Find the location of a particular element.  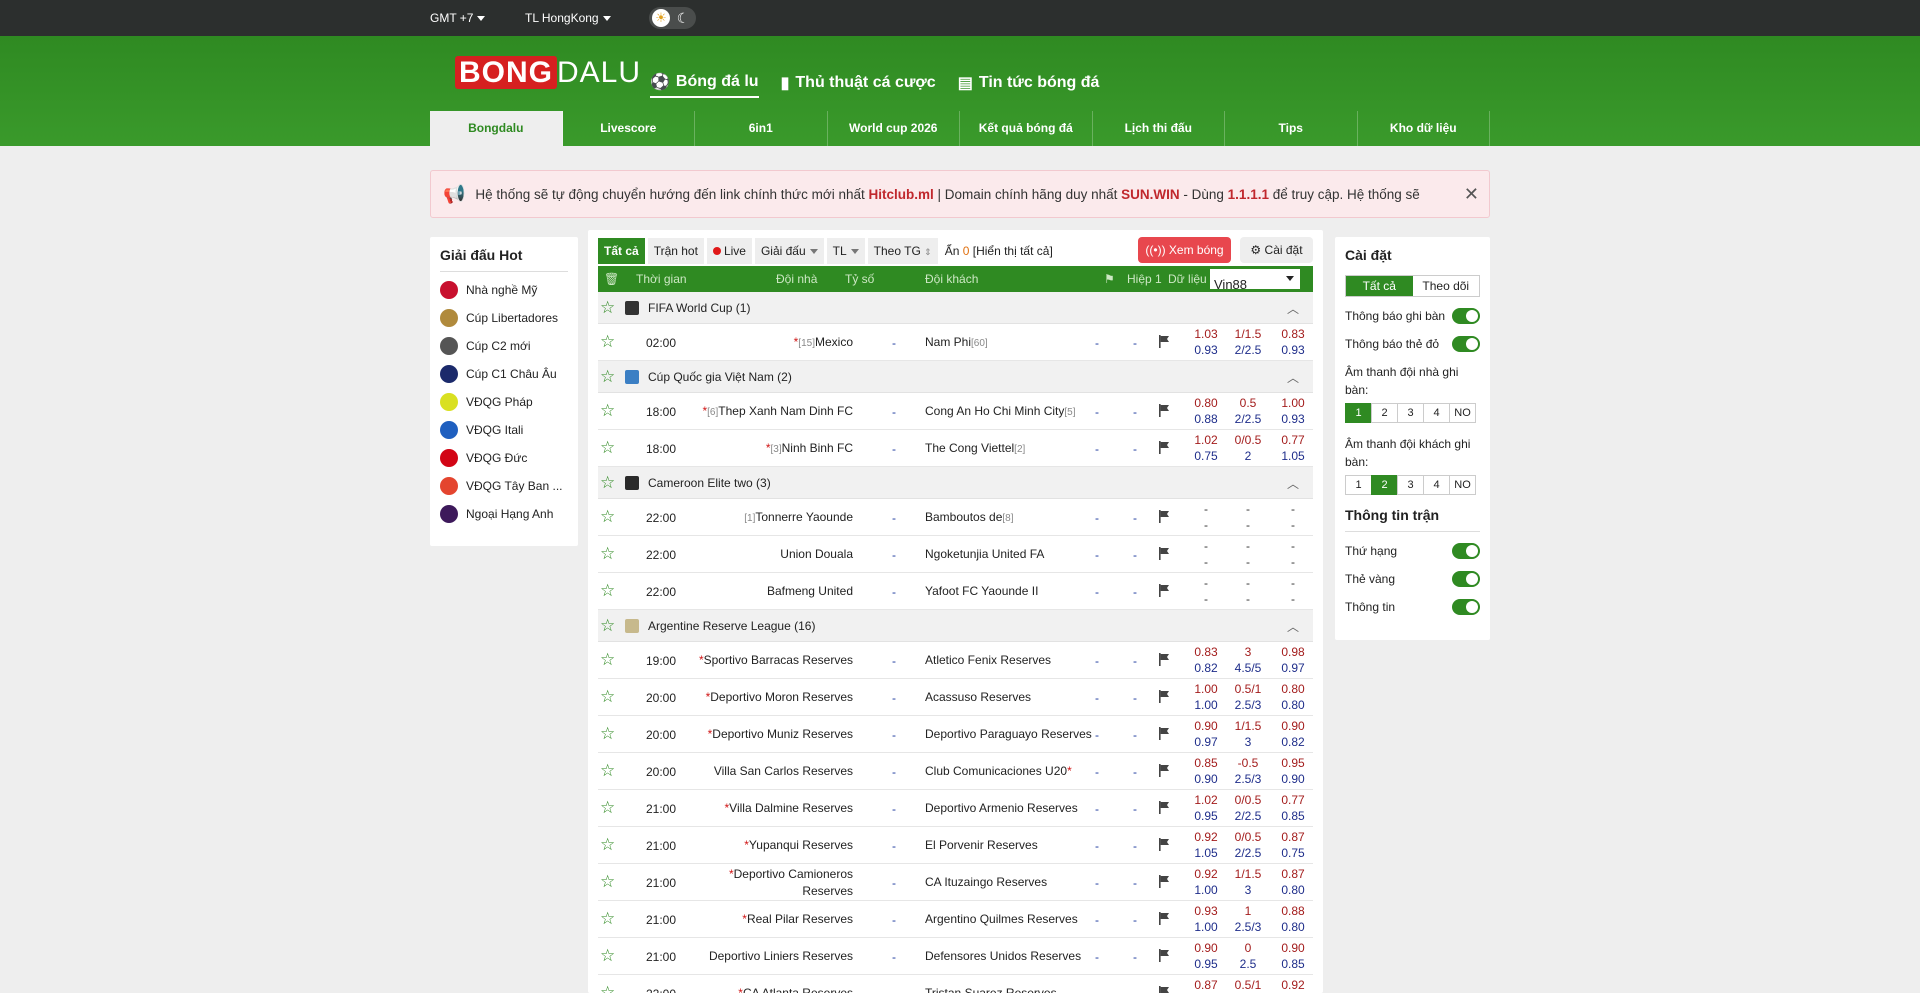

away-team: Defensores Unidos Reserves is located at coordinates (1010, 956).